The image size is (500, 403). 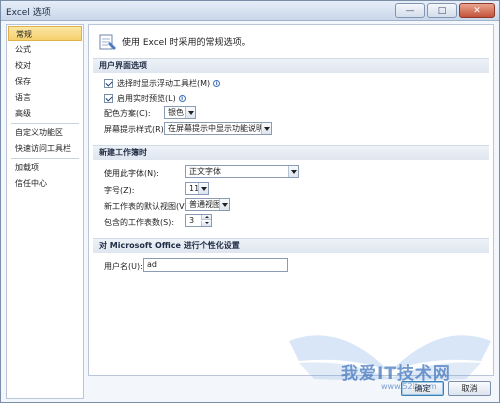 I want to click on sidebar-item-general: 常规, so click(x=45, y=33).